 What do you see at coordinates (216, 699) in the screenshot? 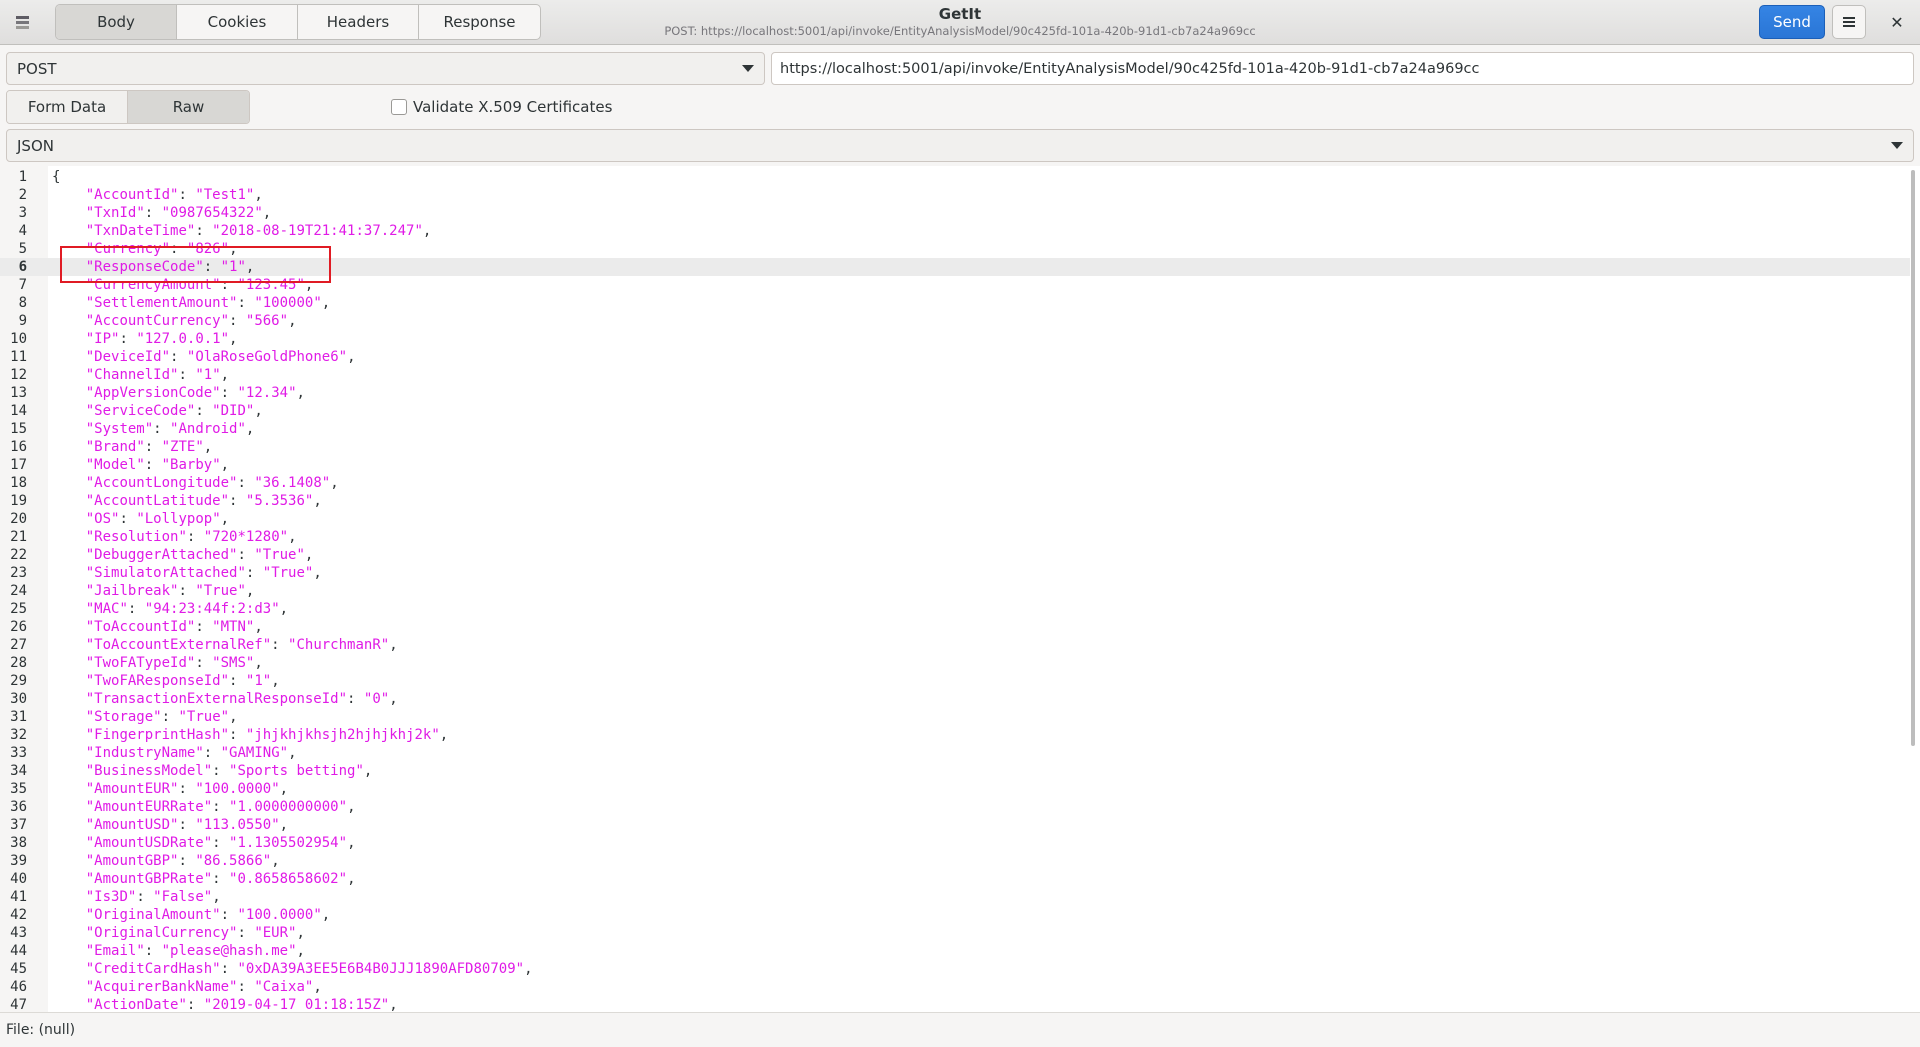
I see `json-key: TransactionExternalResponseId` at bounding box center [216, 699].